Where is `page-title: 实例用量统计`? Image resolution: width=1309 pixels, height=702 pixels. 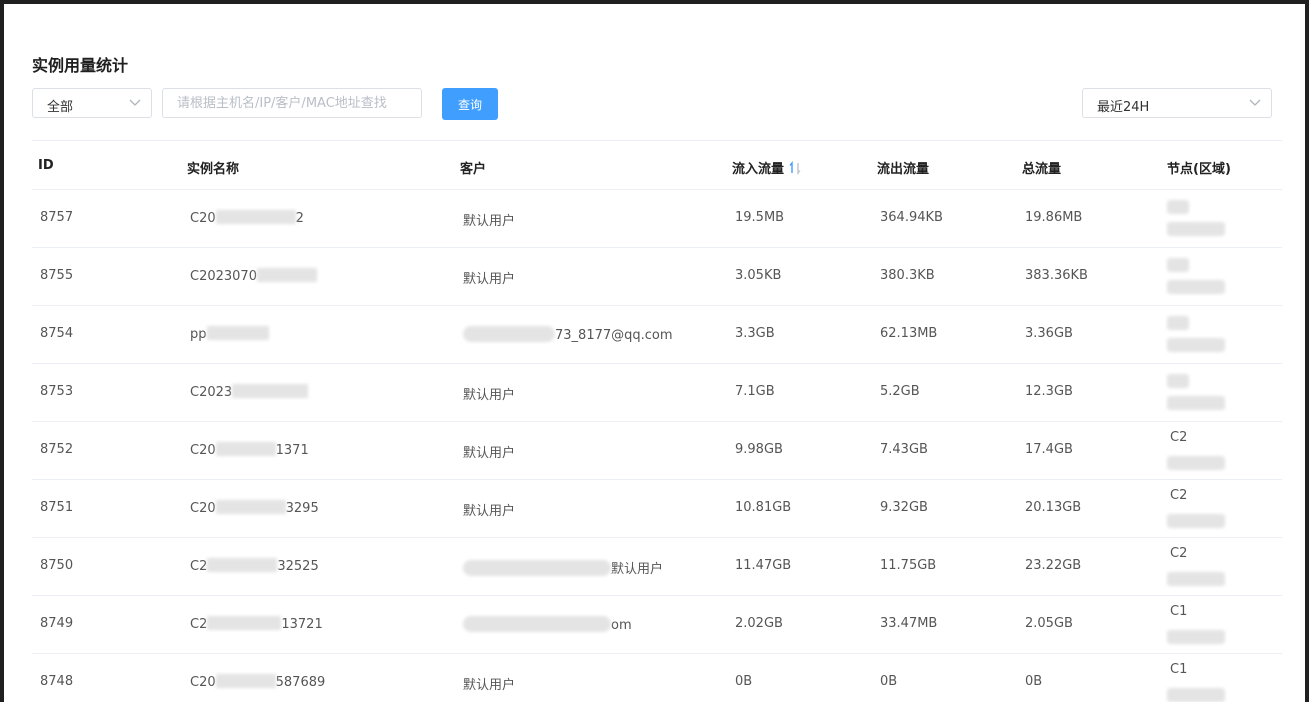
page-title: 实例用量统计 is located at coordinates (80, 65).